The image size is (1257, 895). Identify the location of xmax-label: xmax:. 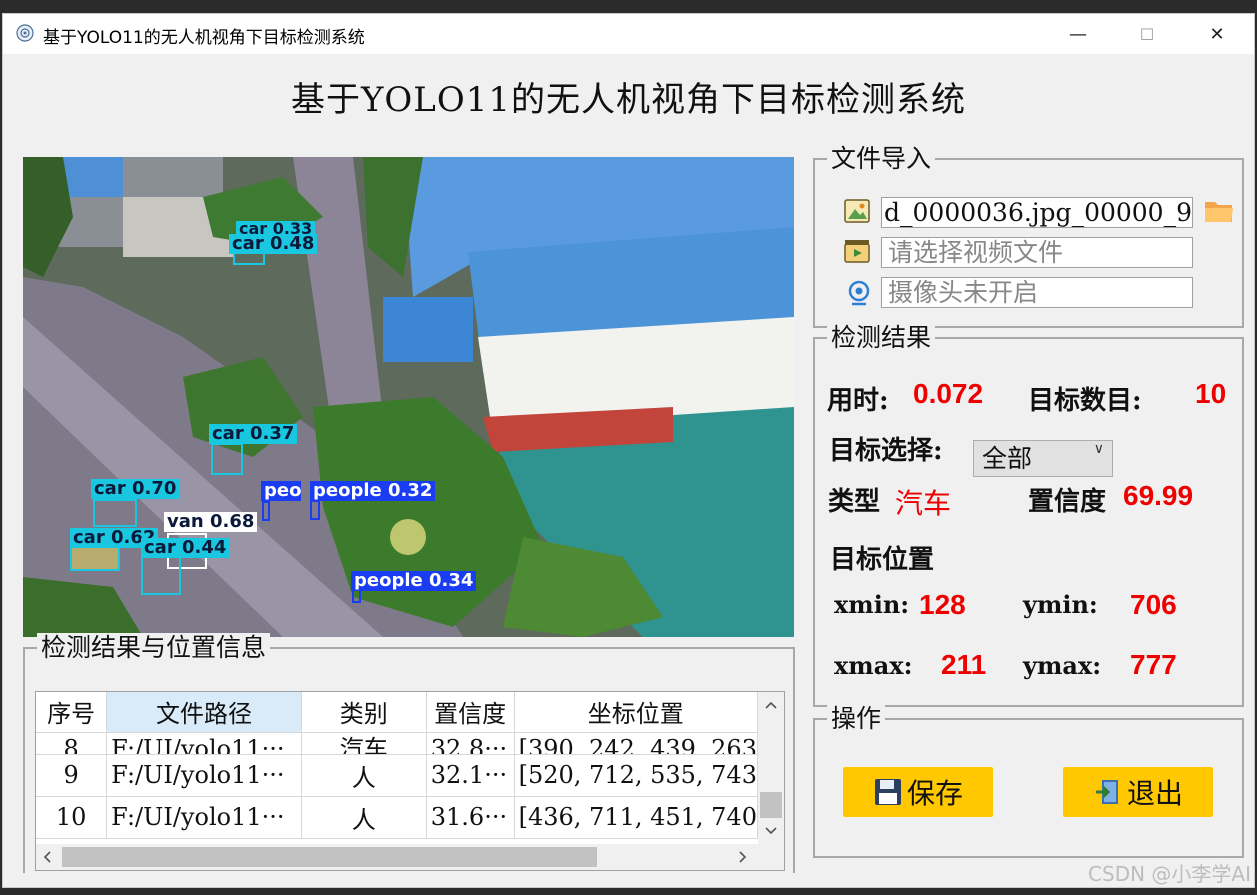
(873, 665).